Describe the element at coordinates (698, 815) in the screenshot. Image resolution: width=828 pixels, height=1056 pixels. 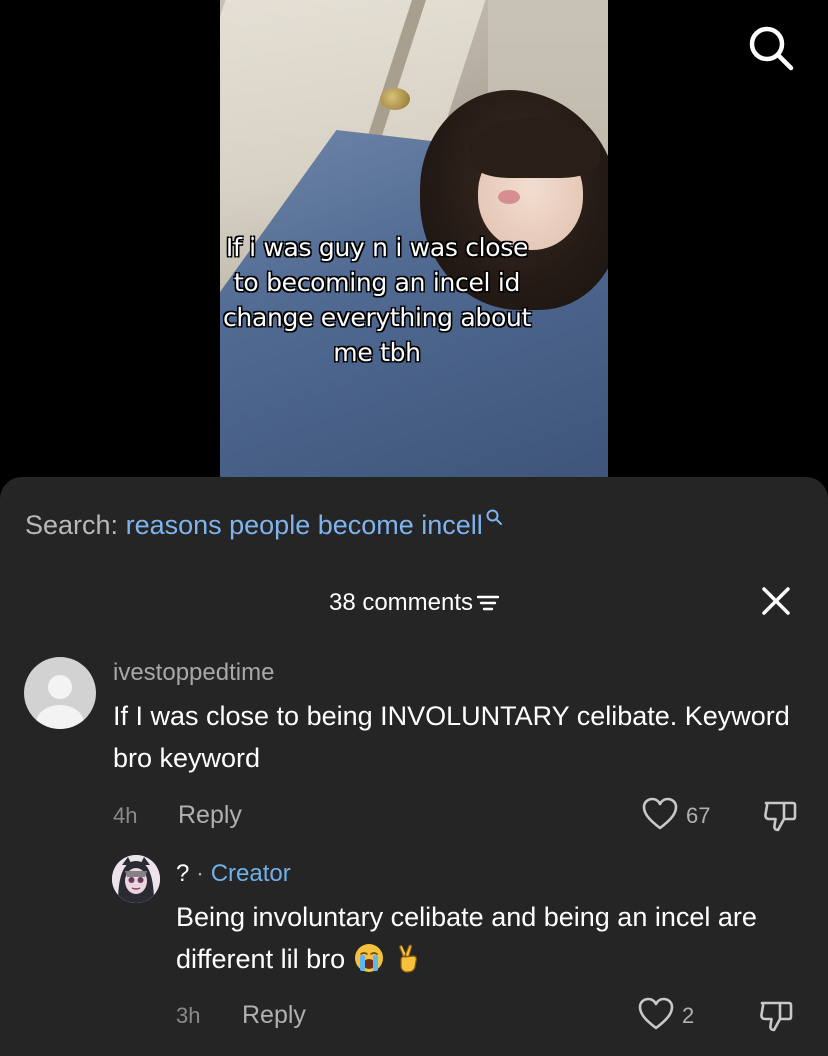
I see `like-count: 67` at that location.